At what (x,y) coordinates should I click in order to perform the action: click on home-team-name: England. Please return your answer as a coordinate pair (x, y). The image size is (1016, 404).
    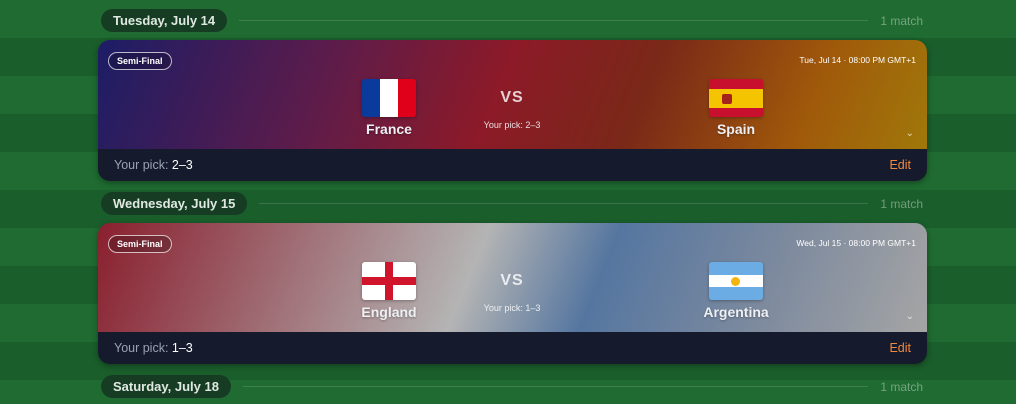
    Looking at the image, I should click on (389, 312).